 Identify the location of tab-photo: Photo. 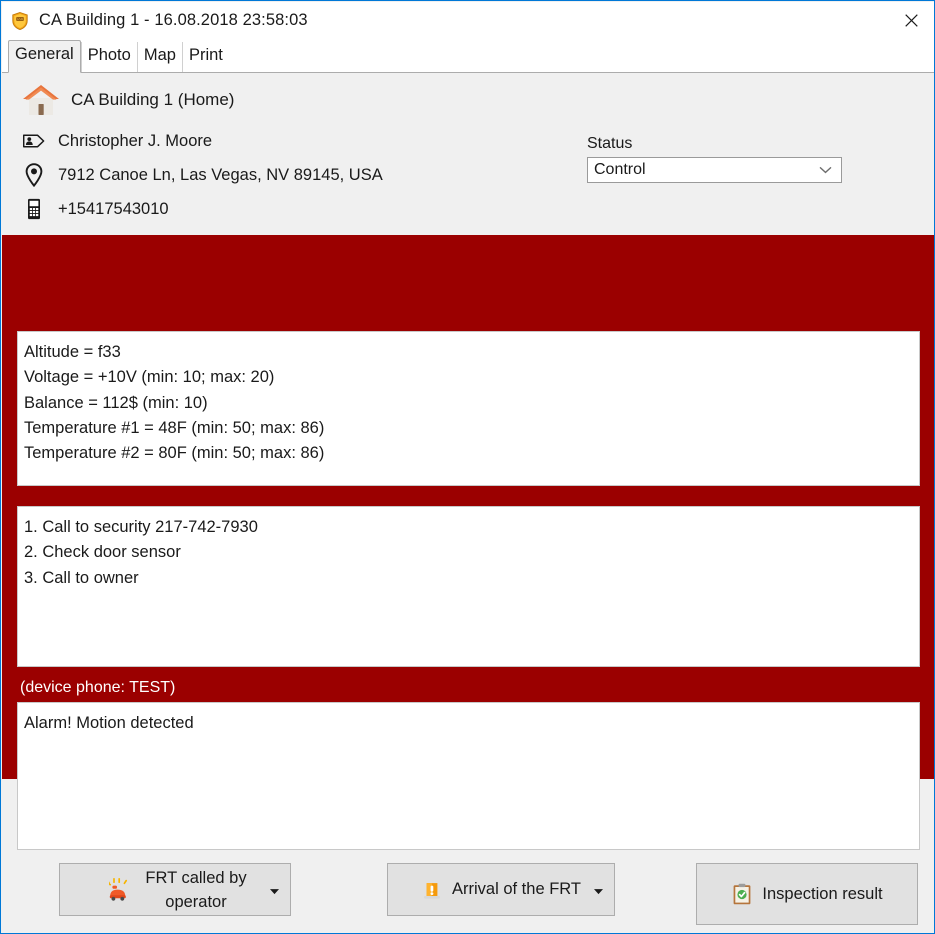
(108, 57).